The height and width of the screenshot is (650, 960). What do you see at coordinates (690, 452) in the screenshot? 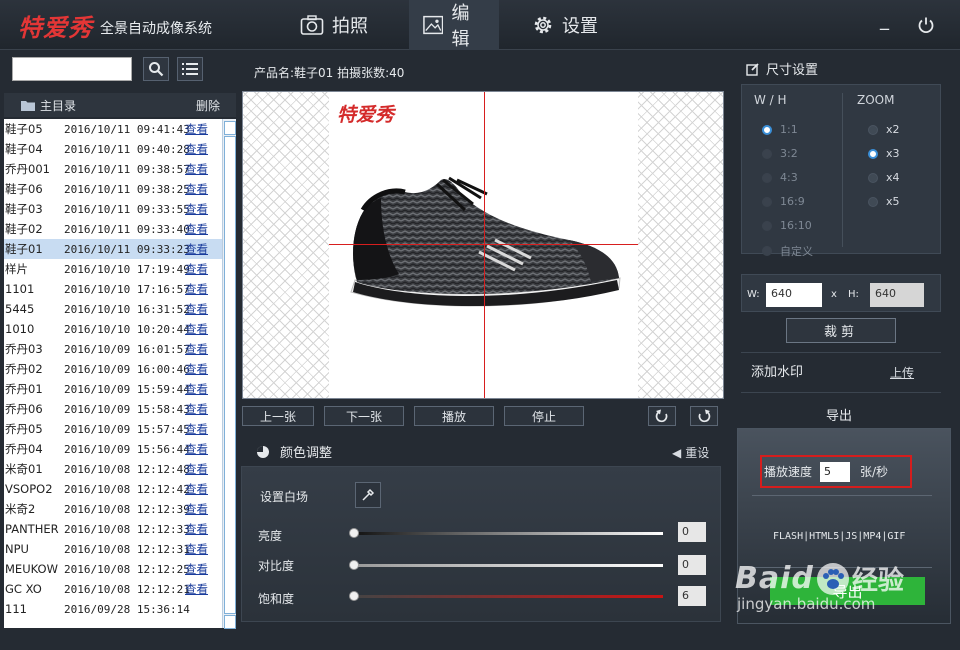
I see `reset-button: ◀ 重设` at bounding box center [690, 452].